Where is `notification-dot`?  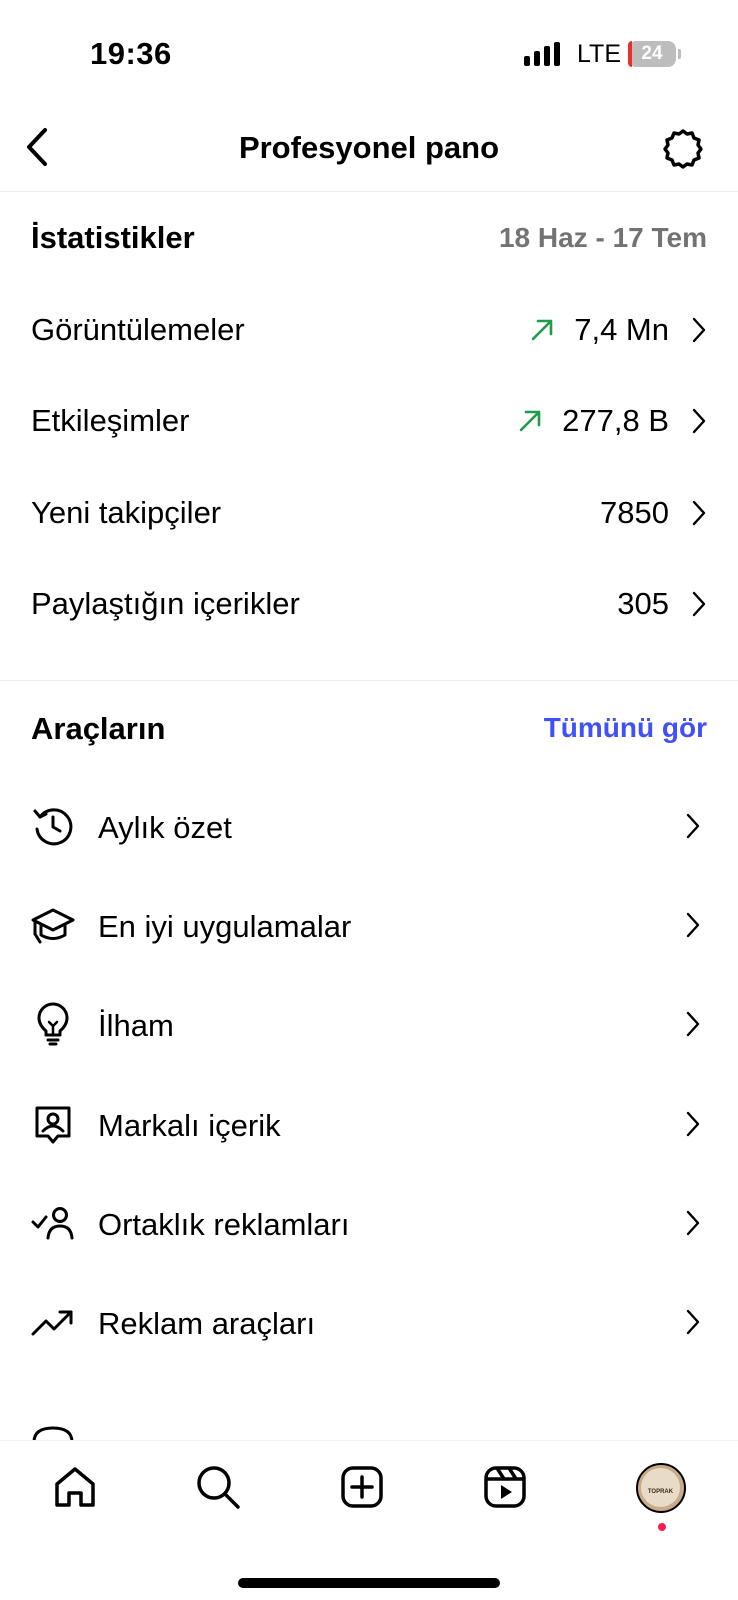
notification-dot is located at coordinates (662, 1527).